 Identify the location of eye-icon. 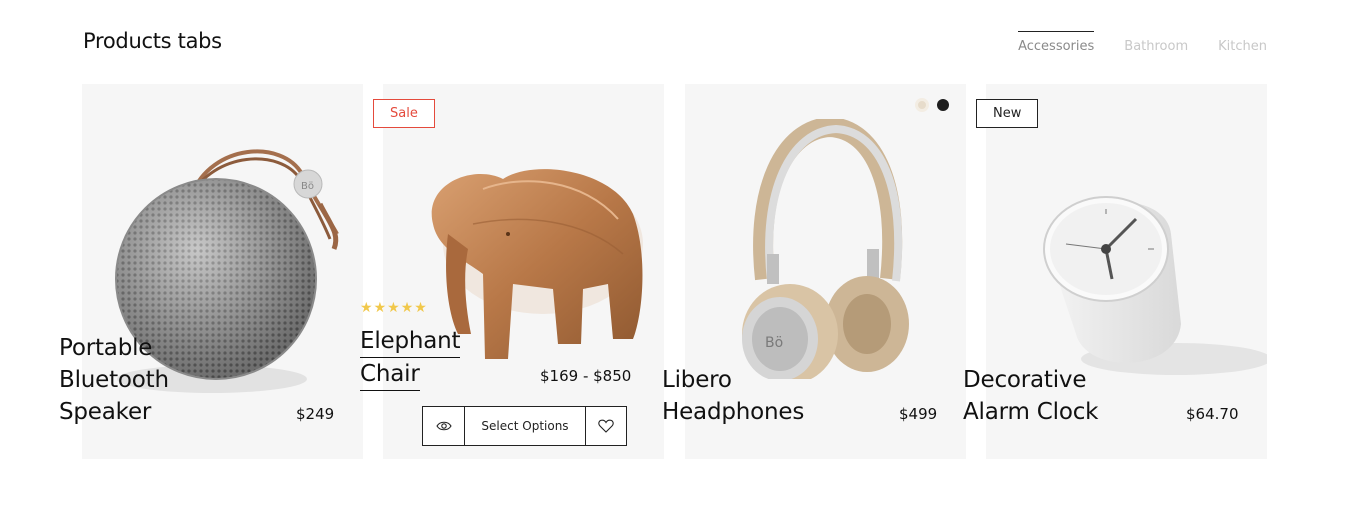
(443, 426).